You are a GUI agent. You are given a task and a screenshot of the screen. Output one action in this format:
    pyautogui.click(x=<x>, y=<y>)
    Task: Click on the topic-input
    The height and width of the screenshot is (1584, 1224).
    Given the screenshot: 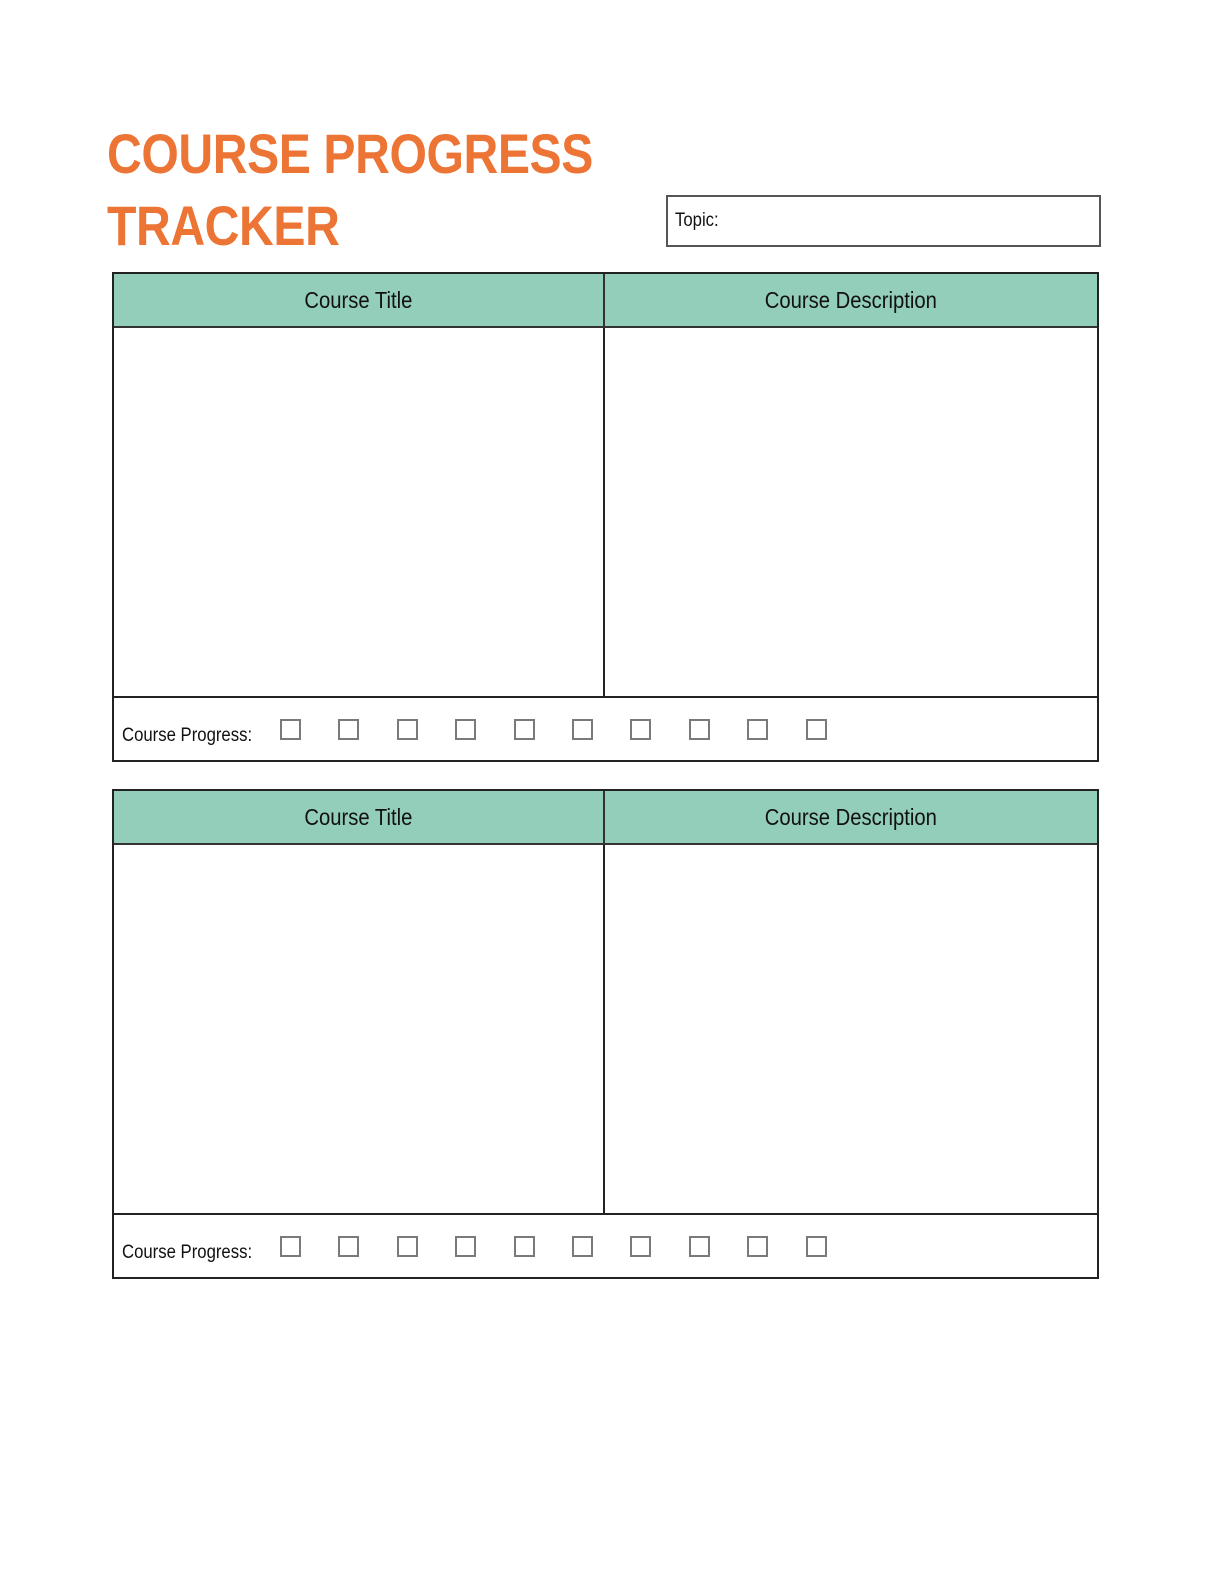 What is the action you would take?
    pyautogui.click(x=910, y=222)
    